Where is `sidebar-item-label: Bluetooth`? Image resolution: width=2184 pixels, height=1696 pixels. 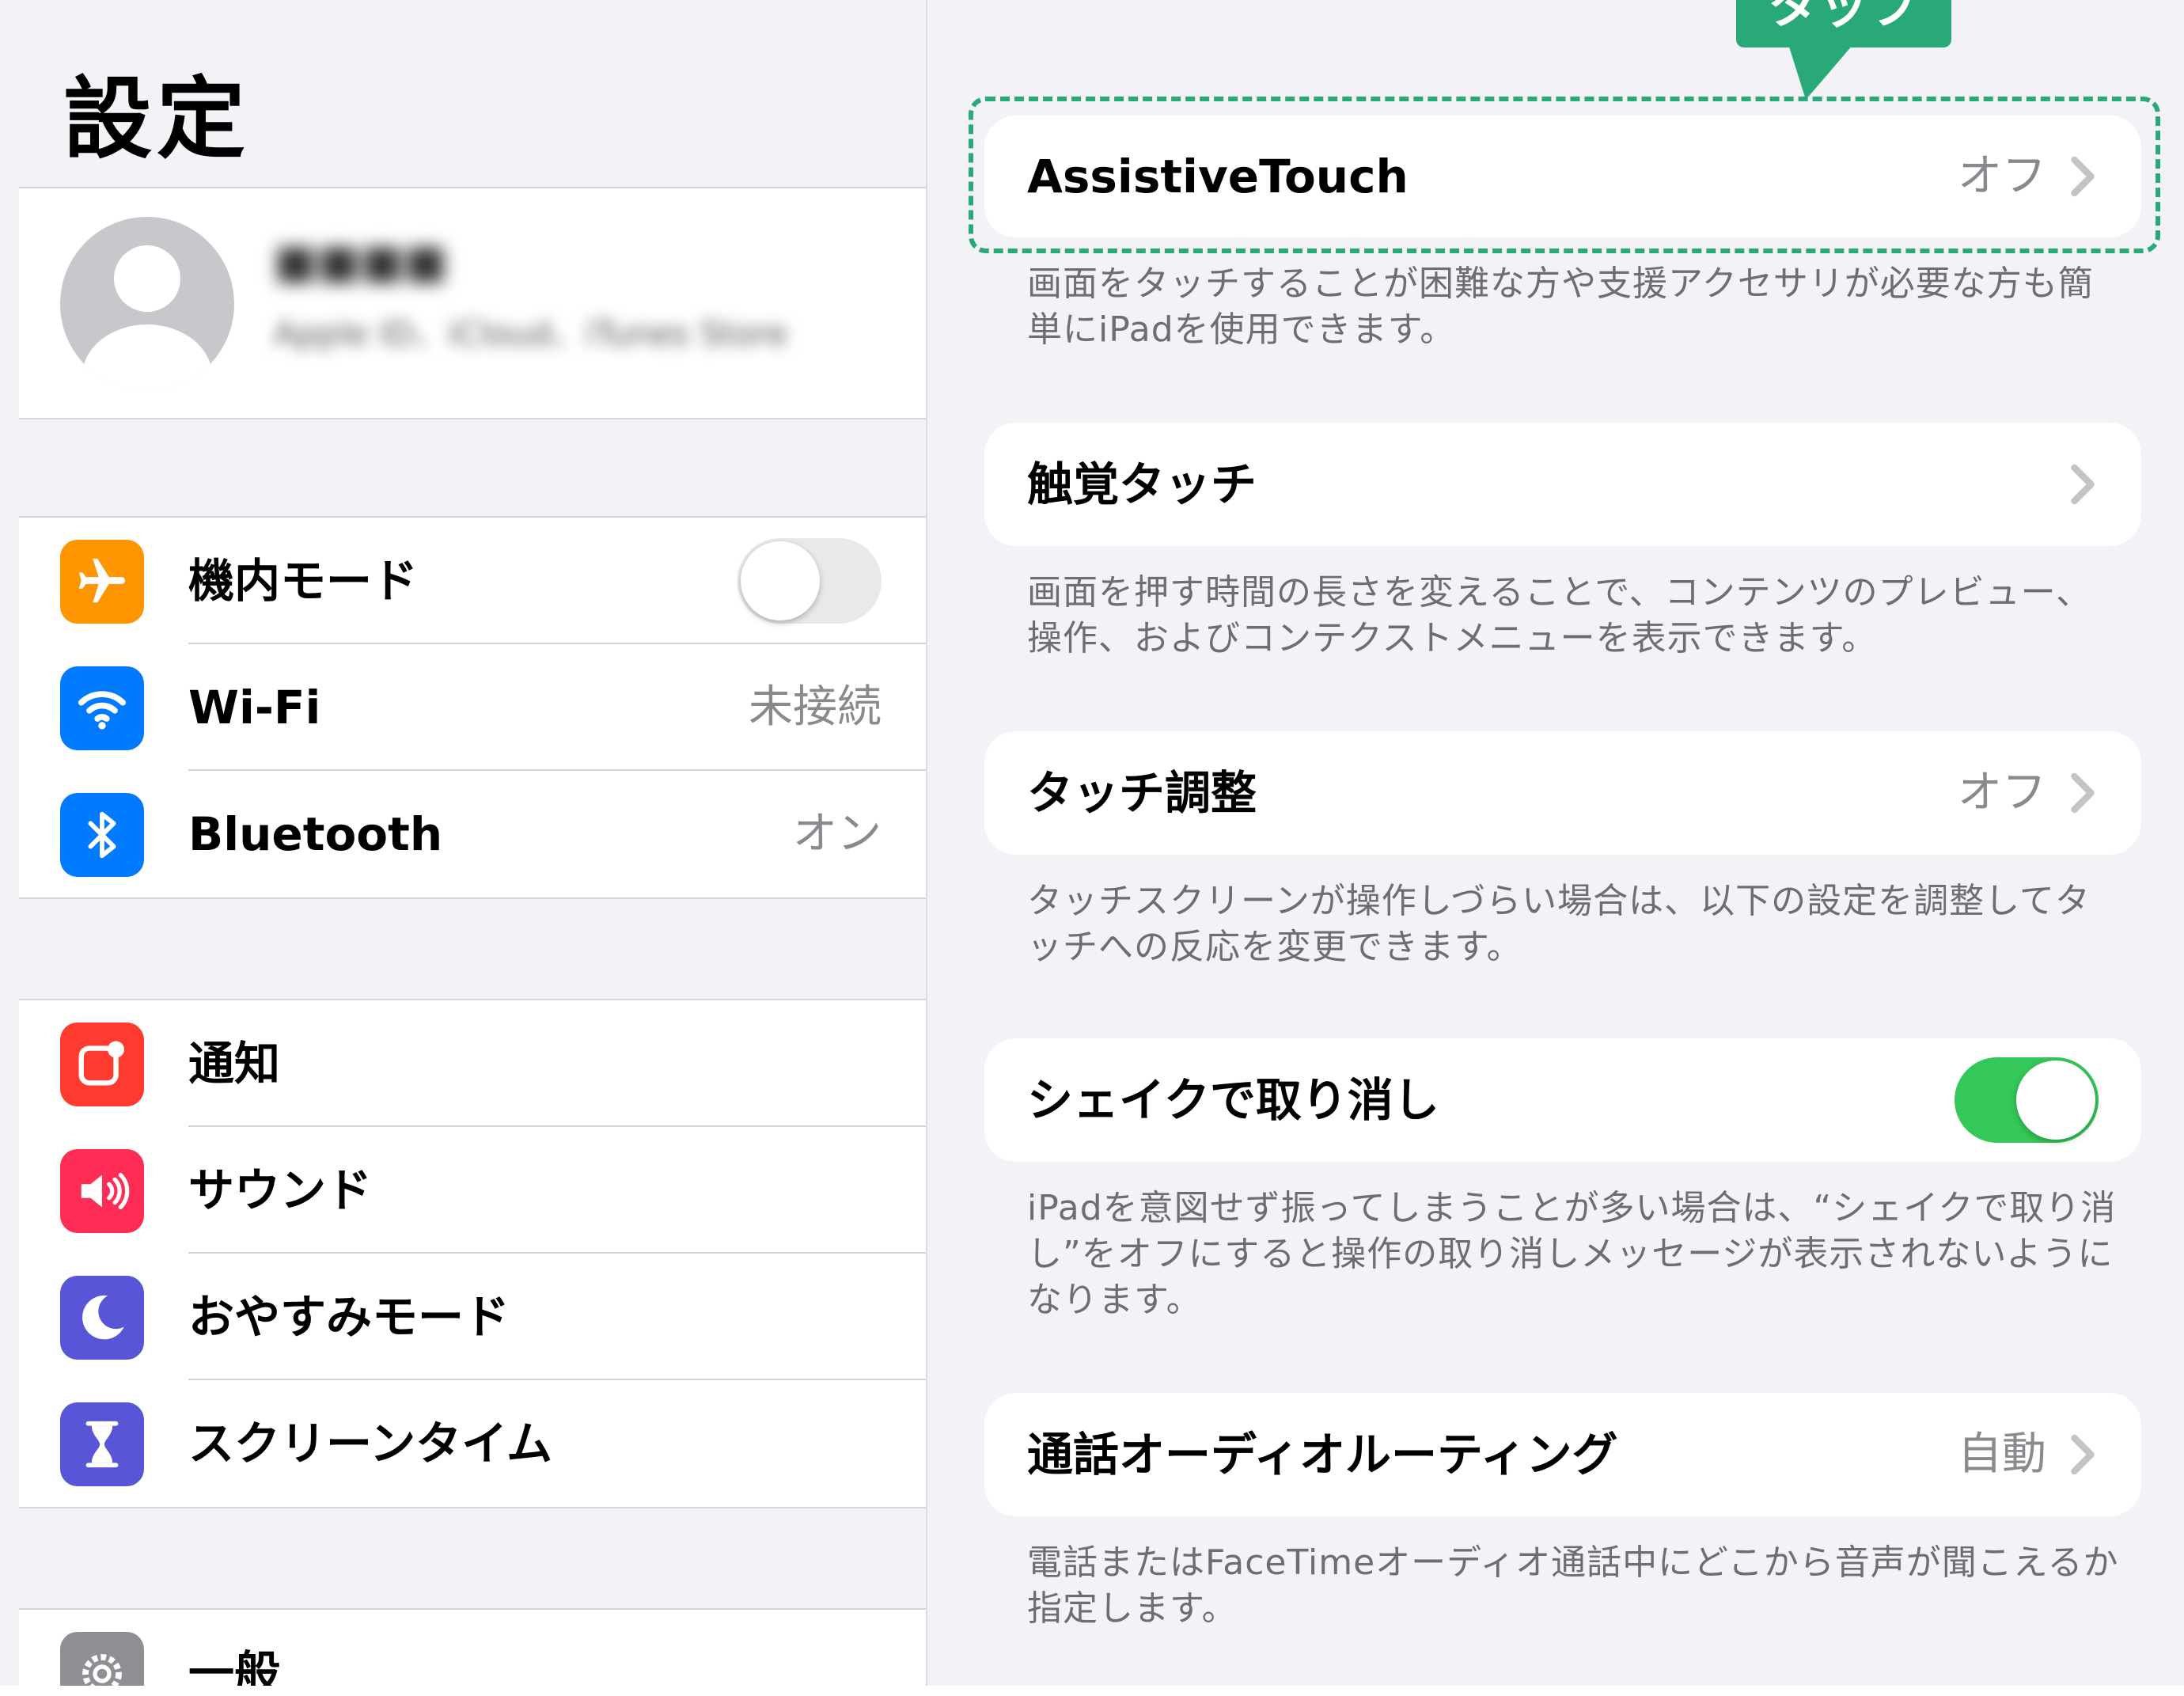
sidebar-item-label: Bluetooth is located at coordinates (315, 834).